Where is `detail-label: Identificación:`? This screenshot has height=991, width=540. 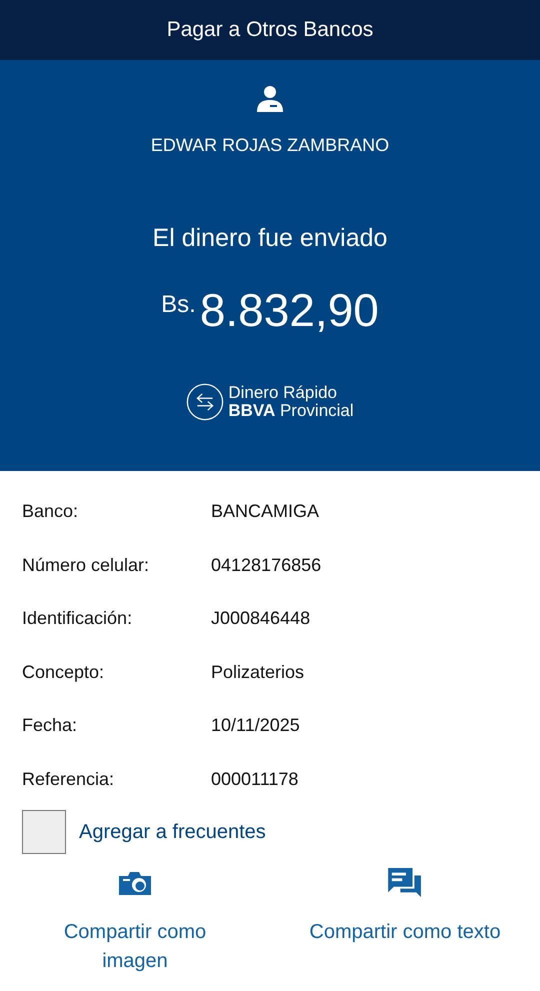 detail-label: Identificación: is located at coordinates (78, 619).